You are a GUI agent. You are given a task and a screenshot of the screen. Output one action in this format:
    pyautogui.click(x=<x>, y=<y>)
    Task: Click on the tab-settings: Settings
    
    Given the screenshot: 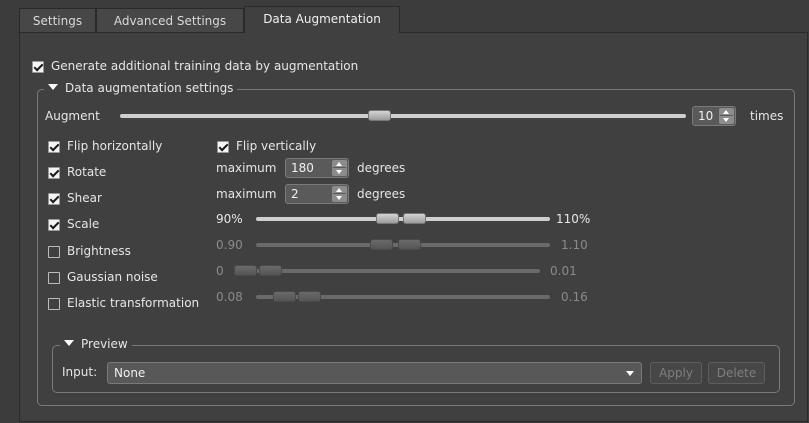 What is the action you would take?
    pyautogui.click(x=57, y=20)
    